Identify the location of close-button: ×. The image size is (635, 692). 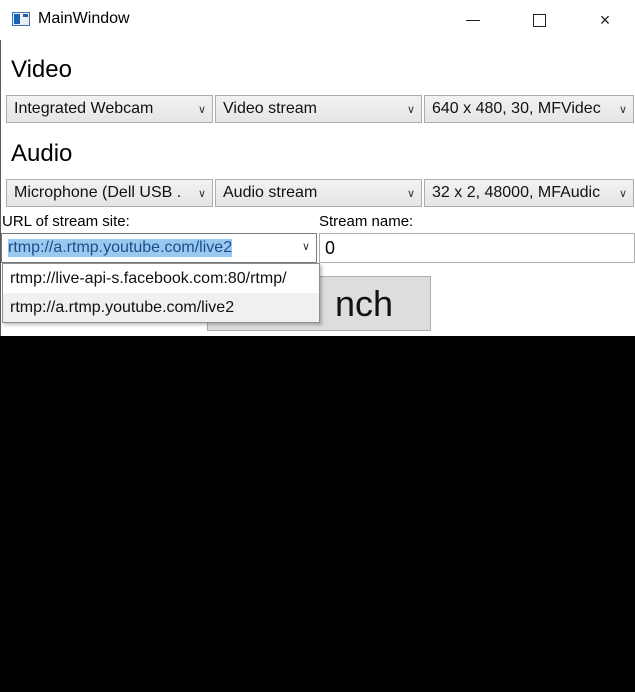
(605, 20).